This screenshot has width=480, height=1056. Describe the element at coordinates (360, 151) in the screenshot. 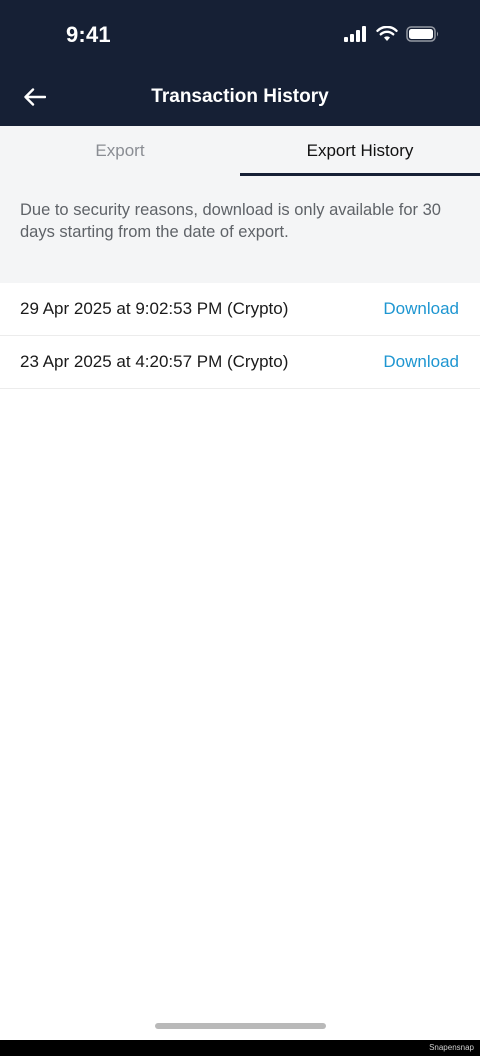

I see `tab-export-history: Export History` at that location.